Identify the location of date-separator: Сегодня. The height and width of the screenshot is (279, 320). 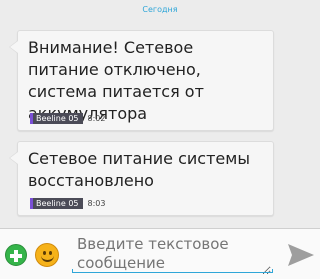
(160, 9).